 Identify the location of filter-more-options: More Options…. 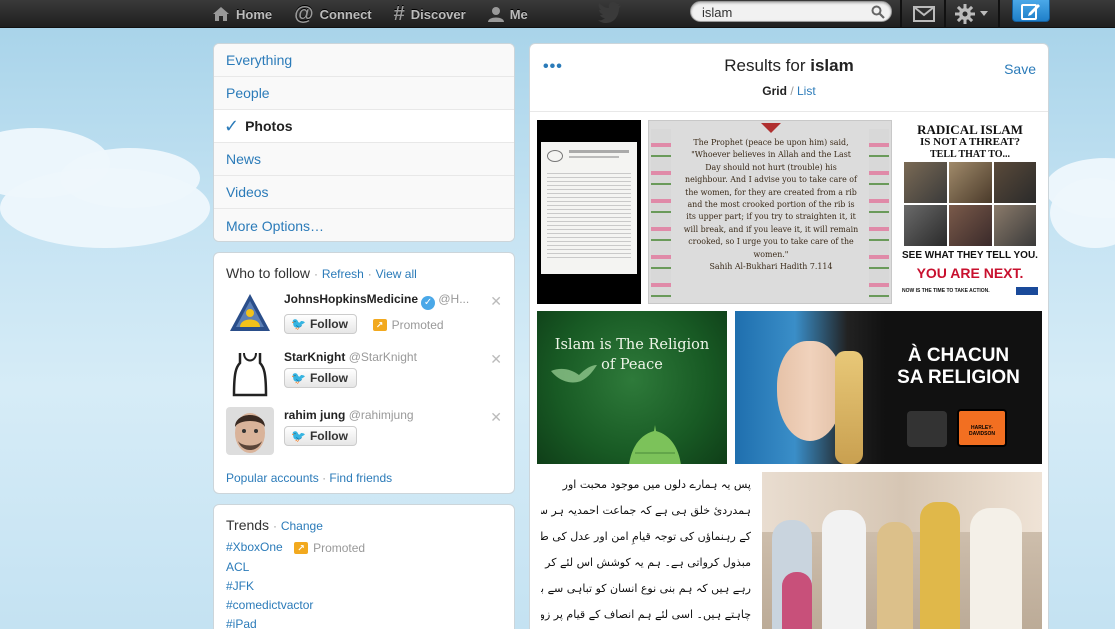
(364, 225).